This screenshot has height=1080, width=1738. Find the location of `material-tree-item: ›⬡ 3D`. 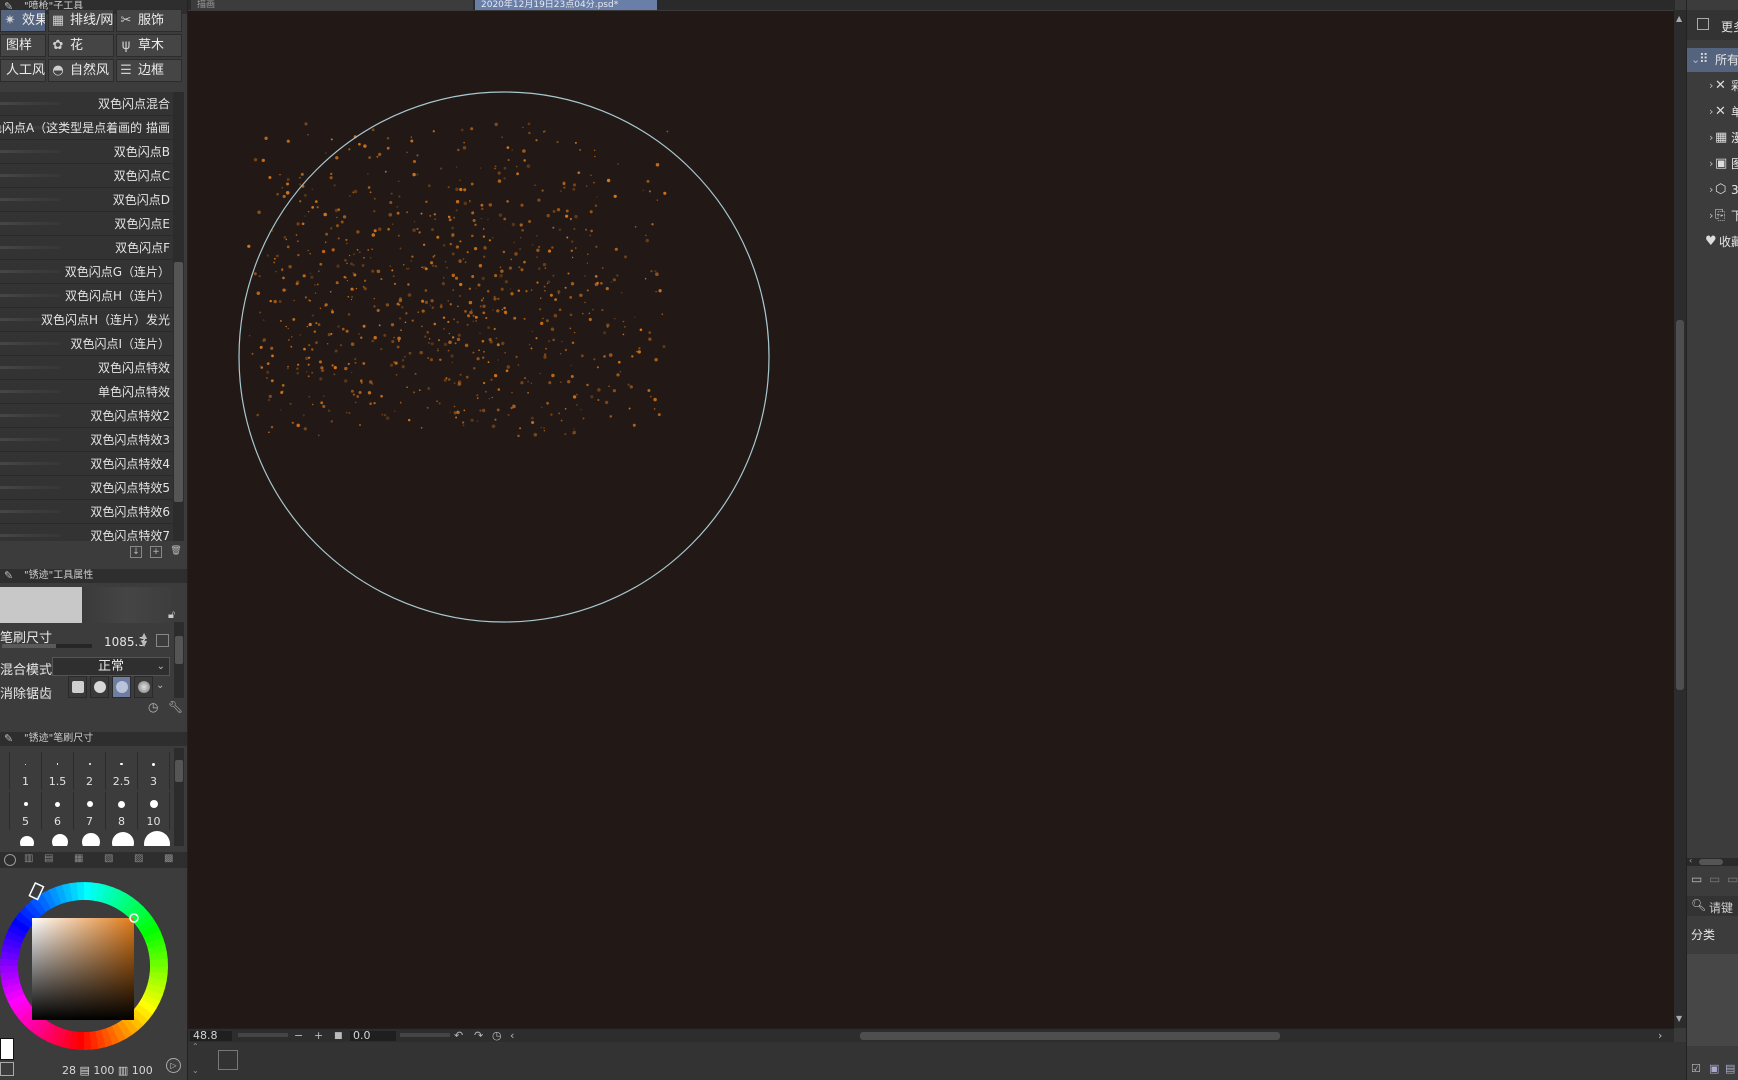

material-tree-item: ›⬡ 3D is located at coordinates (1712, 190).